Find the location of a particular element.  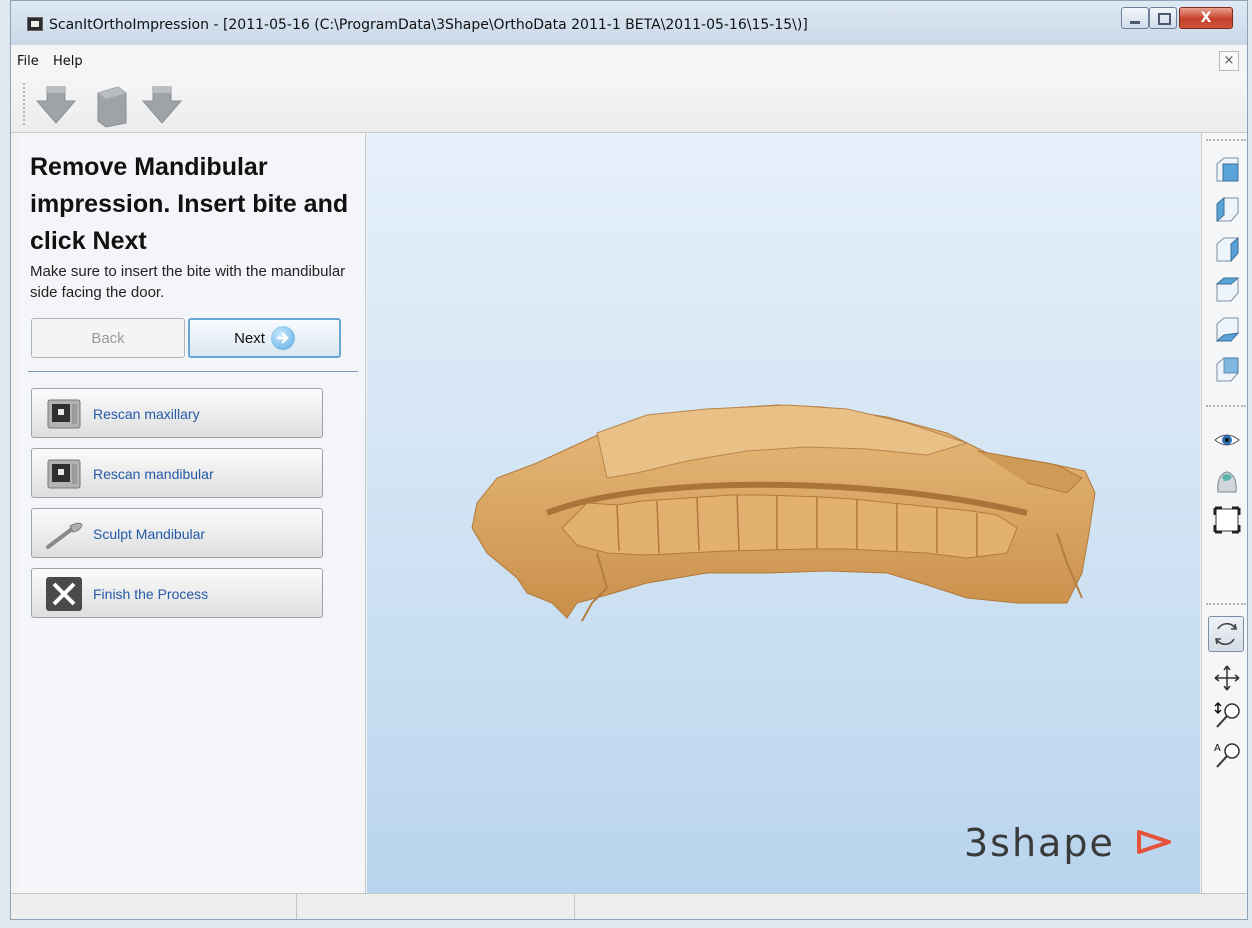

action-label: Rescan maxillary is located at coordinates (146, 414).